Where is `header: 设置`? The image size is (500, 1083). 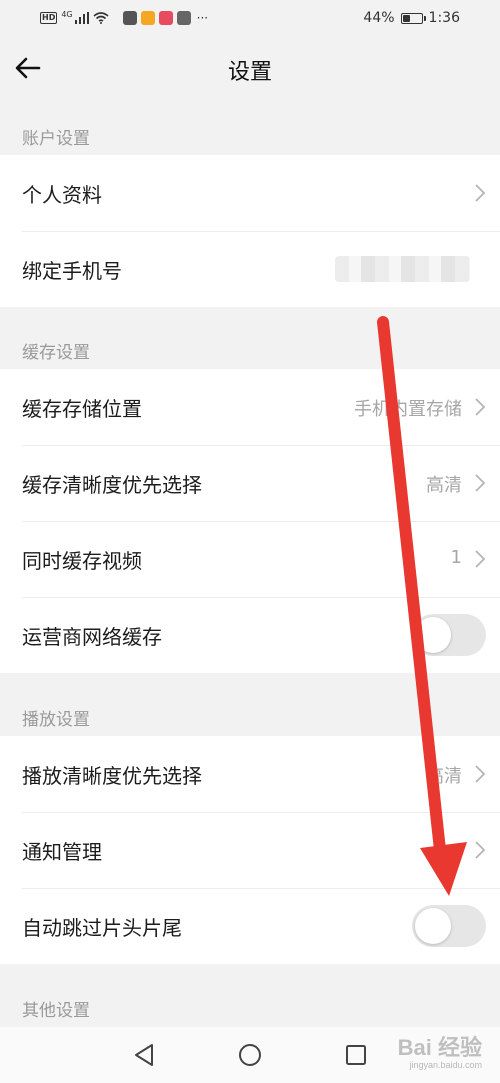 header: 设置 is located at coordinates (250, 68).